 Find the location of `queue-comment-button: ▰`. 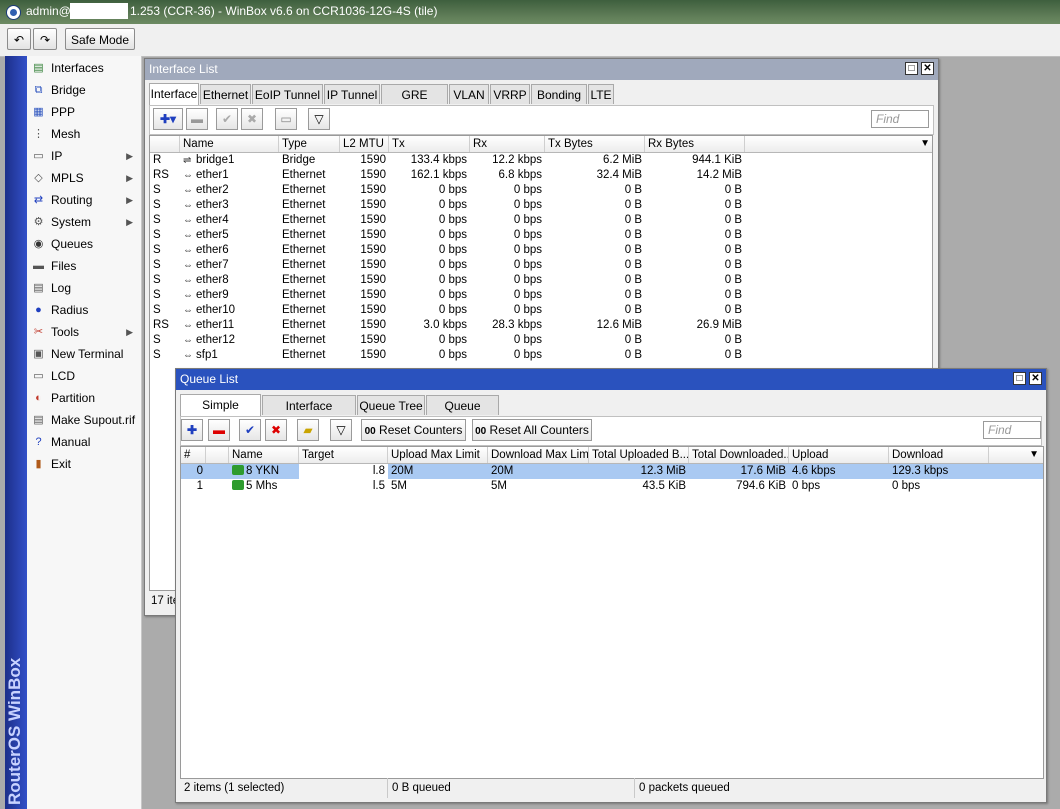

queue-comment-button: ▰ is located at coordinates (308, 430).